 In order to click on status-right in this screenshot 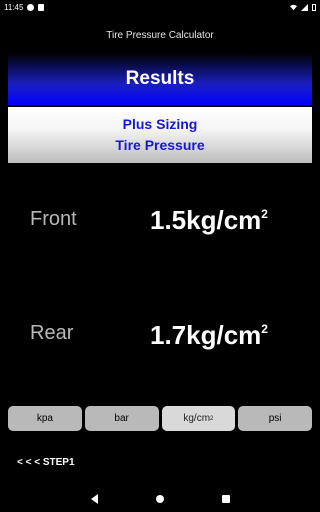, I will do `click(303, 7)`.